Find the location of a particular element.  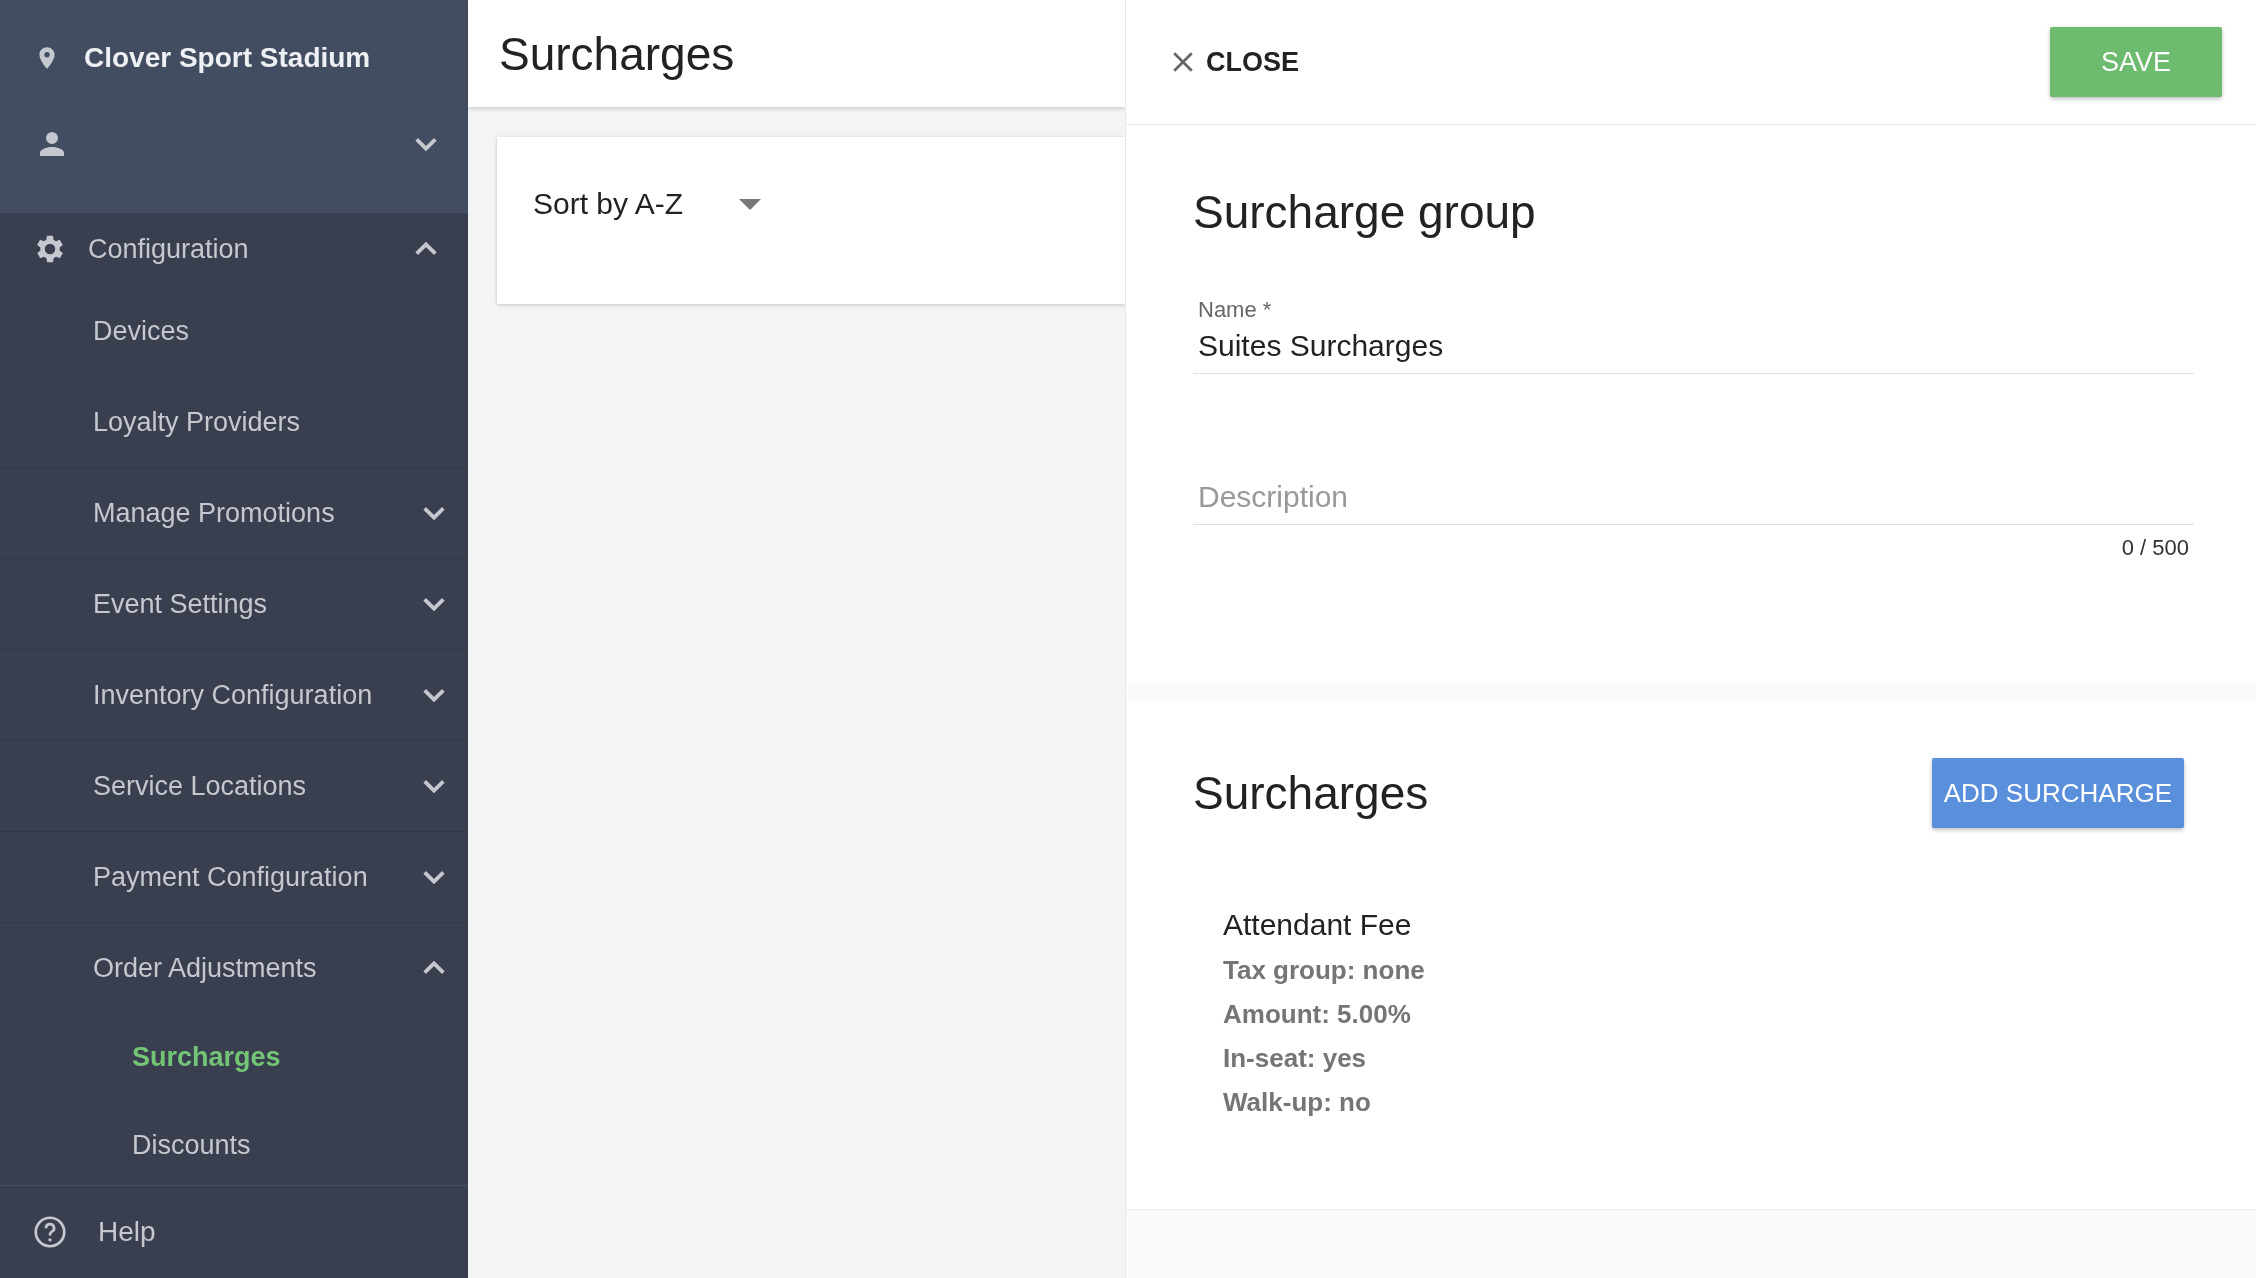

sidebar-section: Configuration is located at coordinates (234, 249).